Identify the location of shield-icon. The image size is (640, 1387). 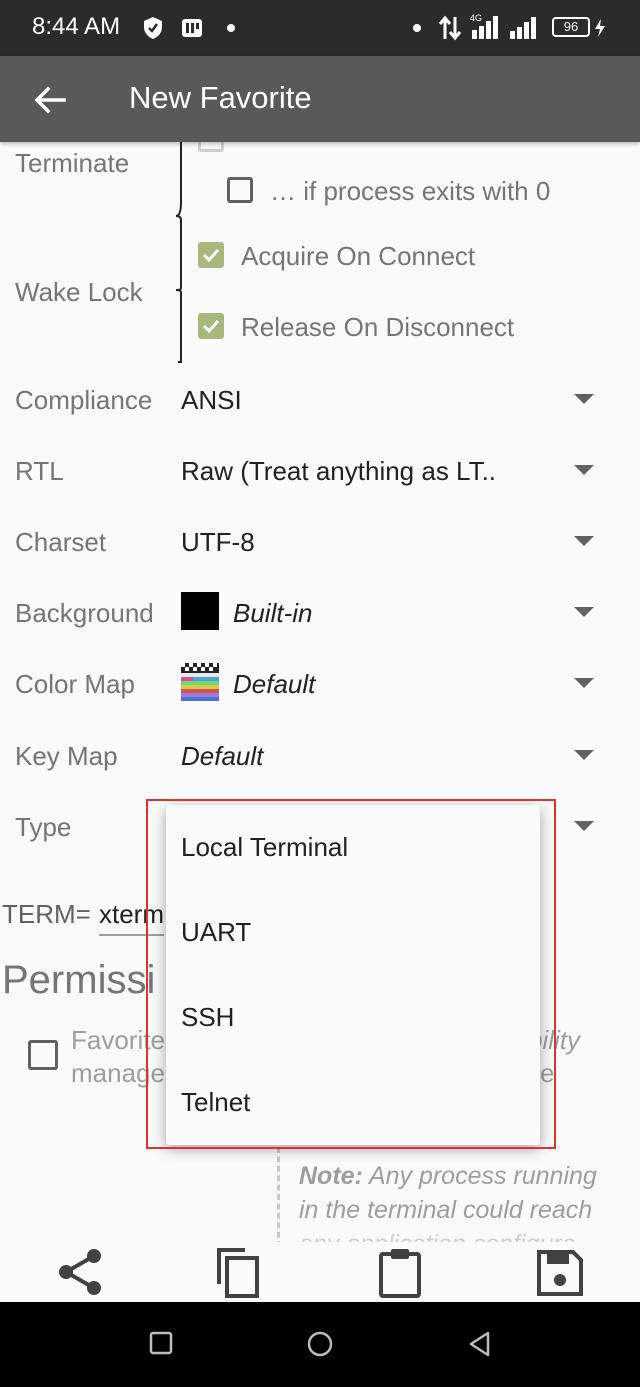
(153, 28).